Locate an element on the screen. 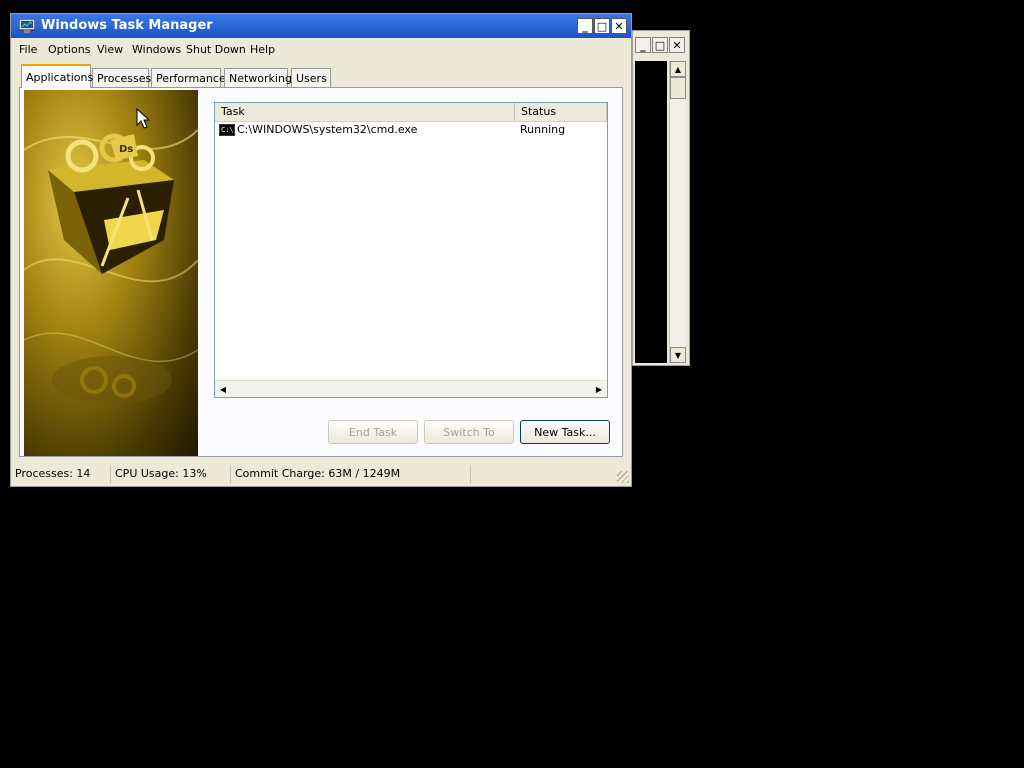  status-cpu-usage: CPU Usage: 13% is located at coordinates (171, 474).